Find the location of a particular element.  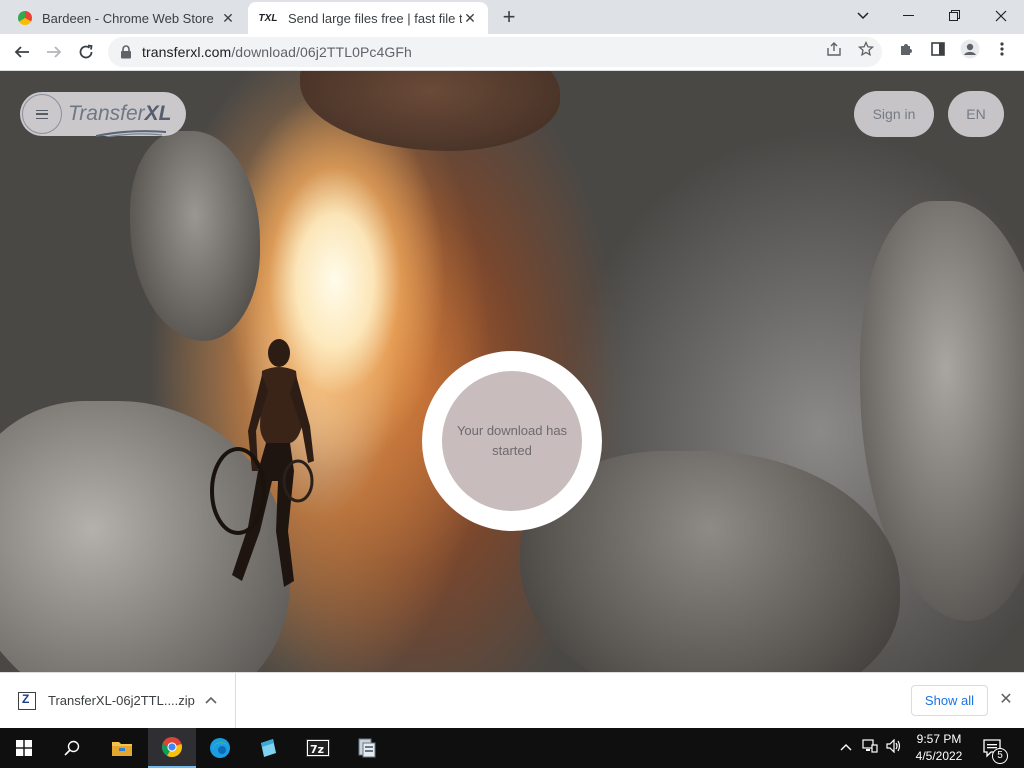

download-status-text: Your download has started is located at coordinates (512, 441).